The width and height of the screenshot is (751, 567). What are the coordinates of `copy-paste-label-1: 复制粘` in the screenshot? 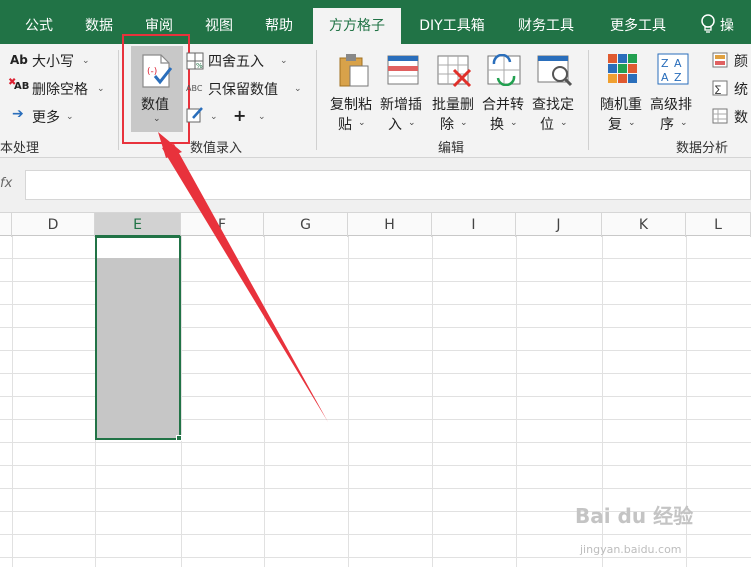 It's located at (351, 105).